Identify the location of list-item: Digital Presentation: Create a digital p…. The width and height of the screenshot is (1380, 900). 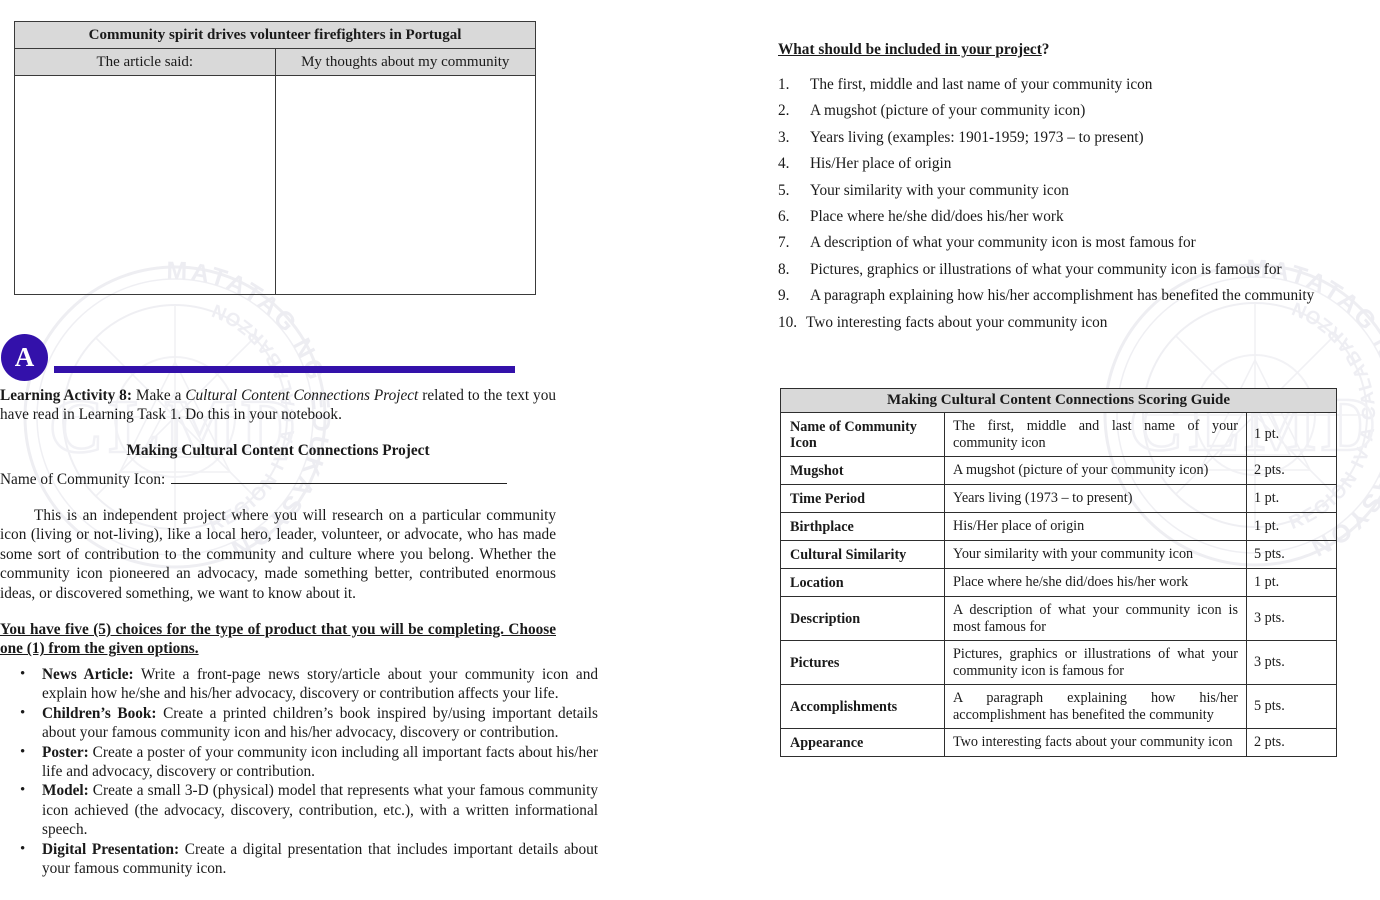
(309, 859).